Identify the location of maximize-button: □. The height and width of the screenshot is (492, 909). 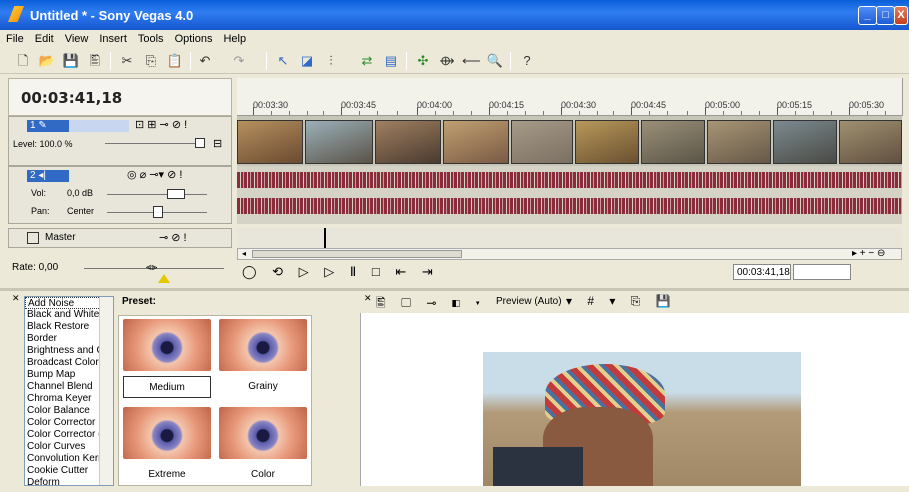
(885, 15).